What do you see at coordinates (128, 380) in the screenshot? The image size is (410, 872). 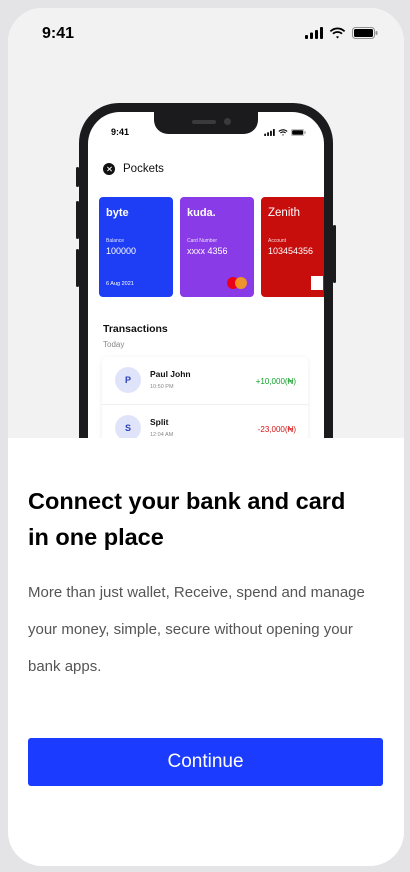 I see `avatar: P` at bounding box center [128, 380].